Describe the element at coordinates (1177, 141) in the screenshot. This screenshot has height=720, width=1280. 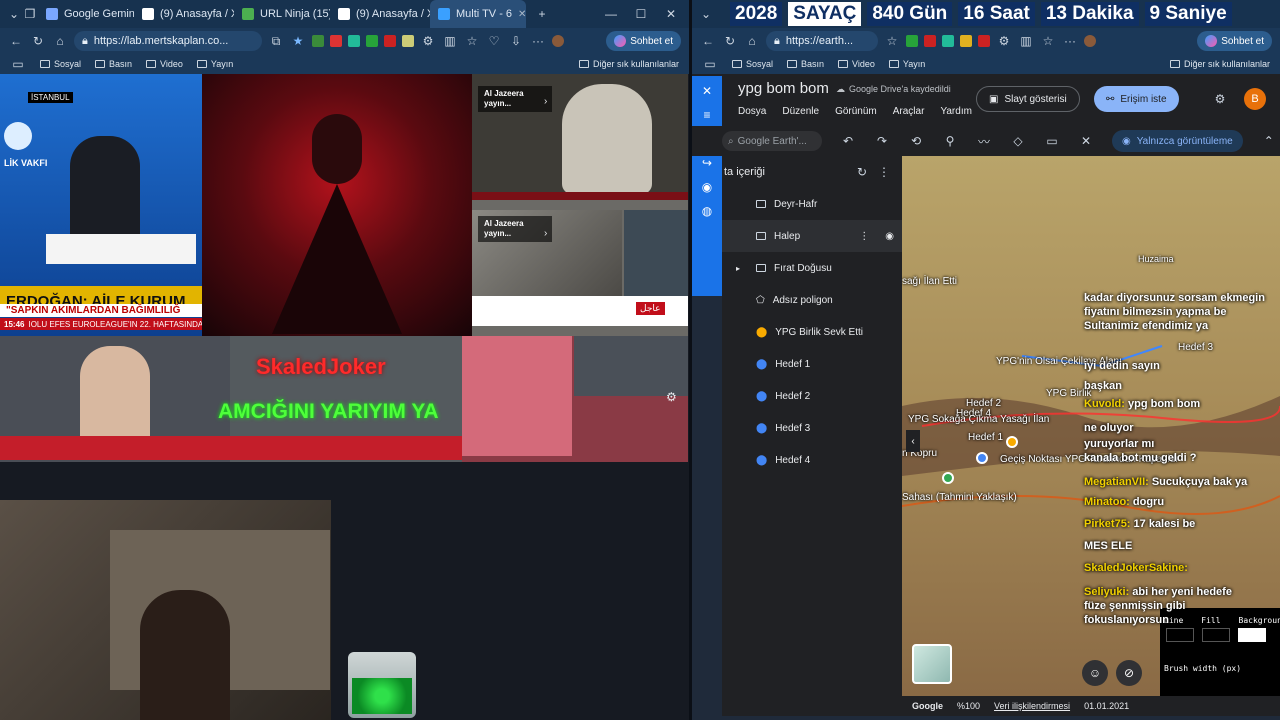
I see `view-only-badge: ◉ Yalnızca görüntüleme` at that location.